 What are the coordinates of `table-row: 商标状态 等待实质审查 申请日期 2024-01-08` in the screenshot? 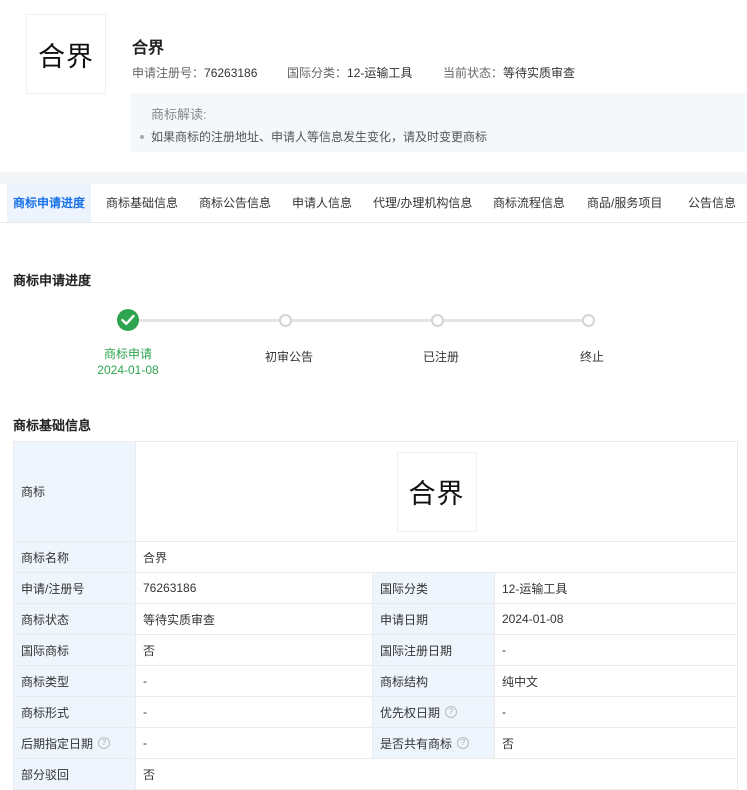 It's located at (376, 619).